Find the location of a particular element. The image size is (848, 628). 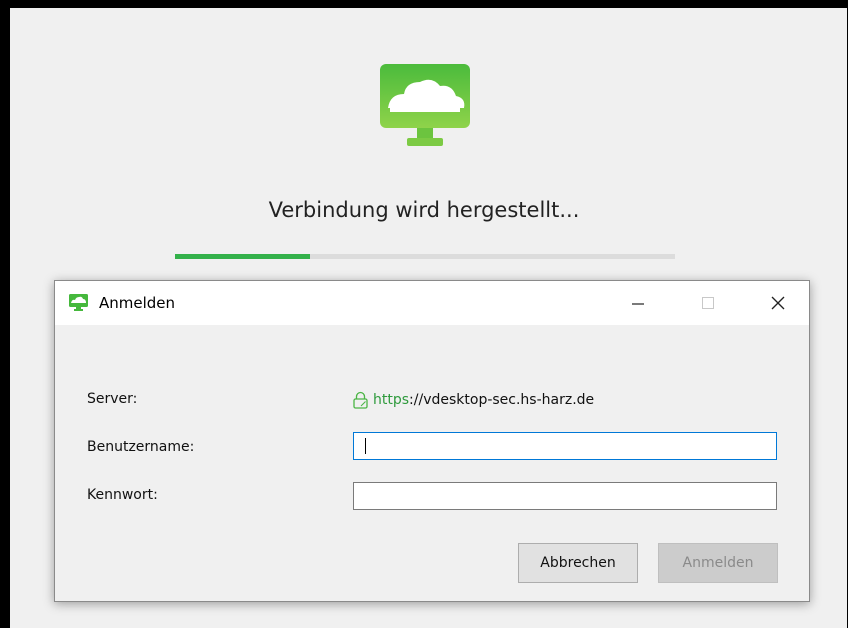

maximize-icon is located at coordinates (708, 303).